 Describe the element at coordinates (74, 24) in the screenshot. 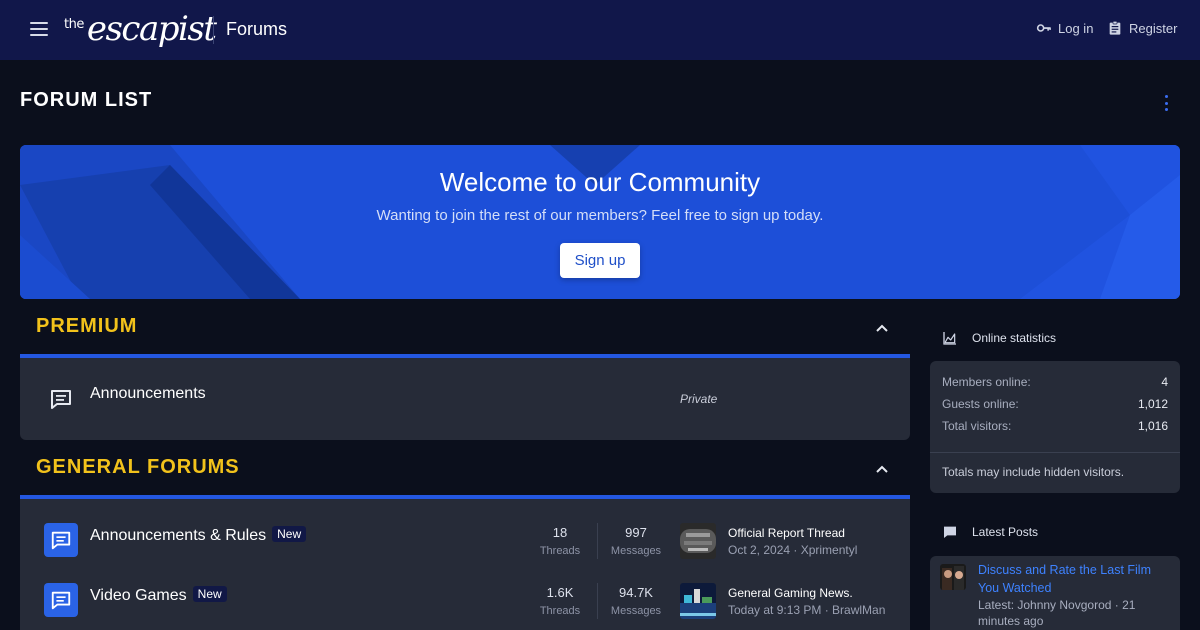

I see `logo-prefix: the` at that location.